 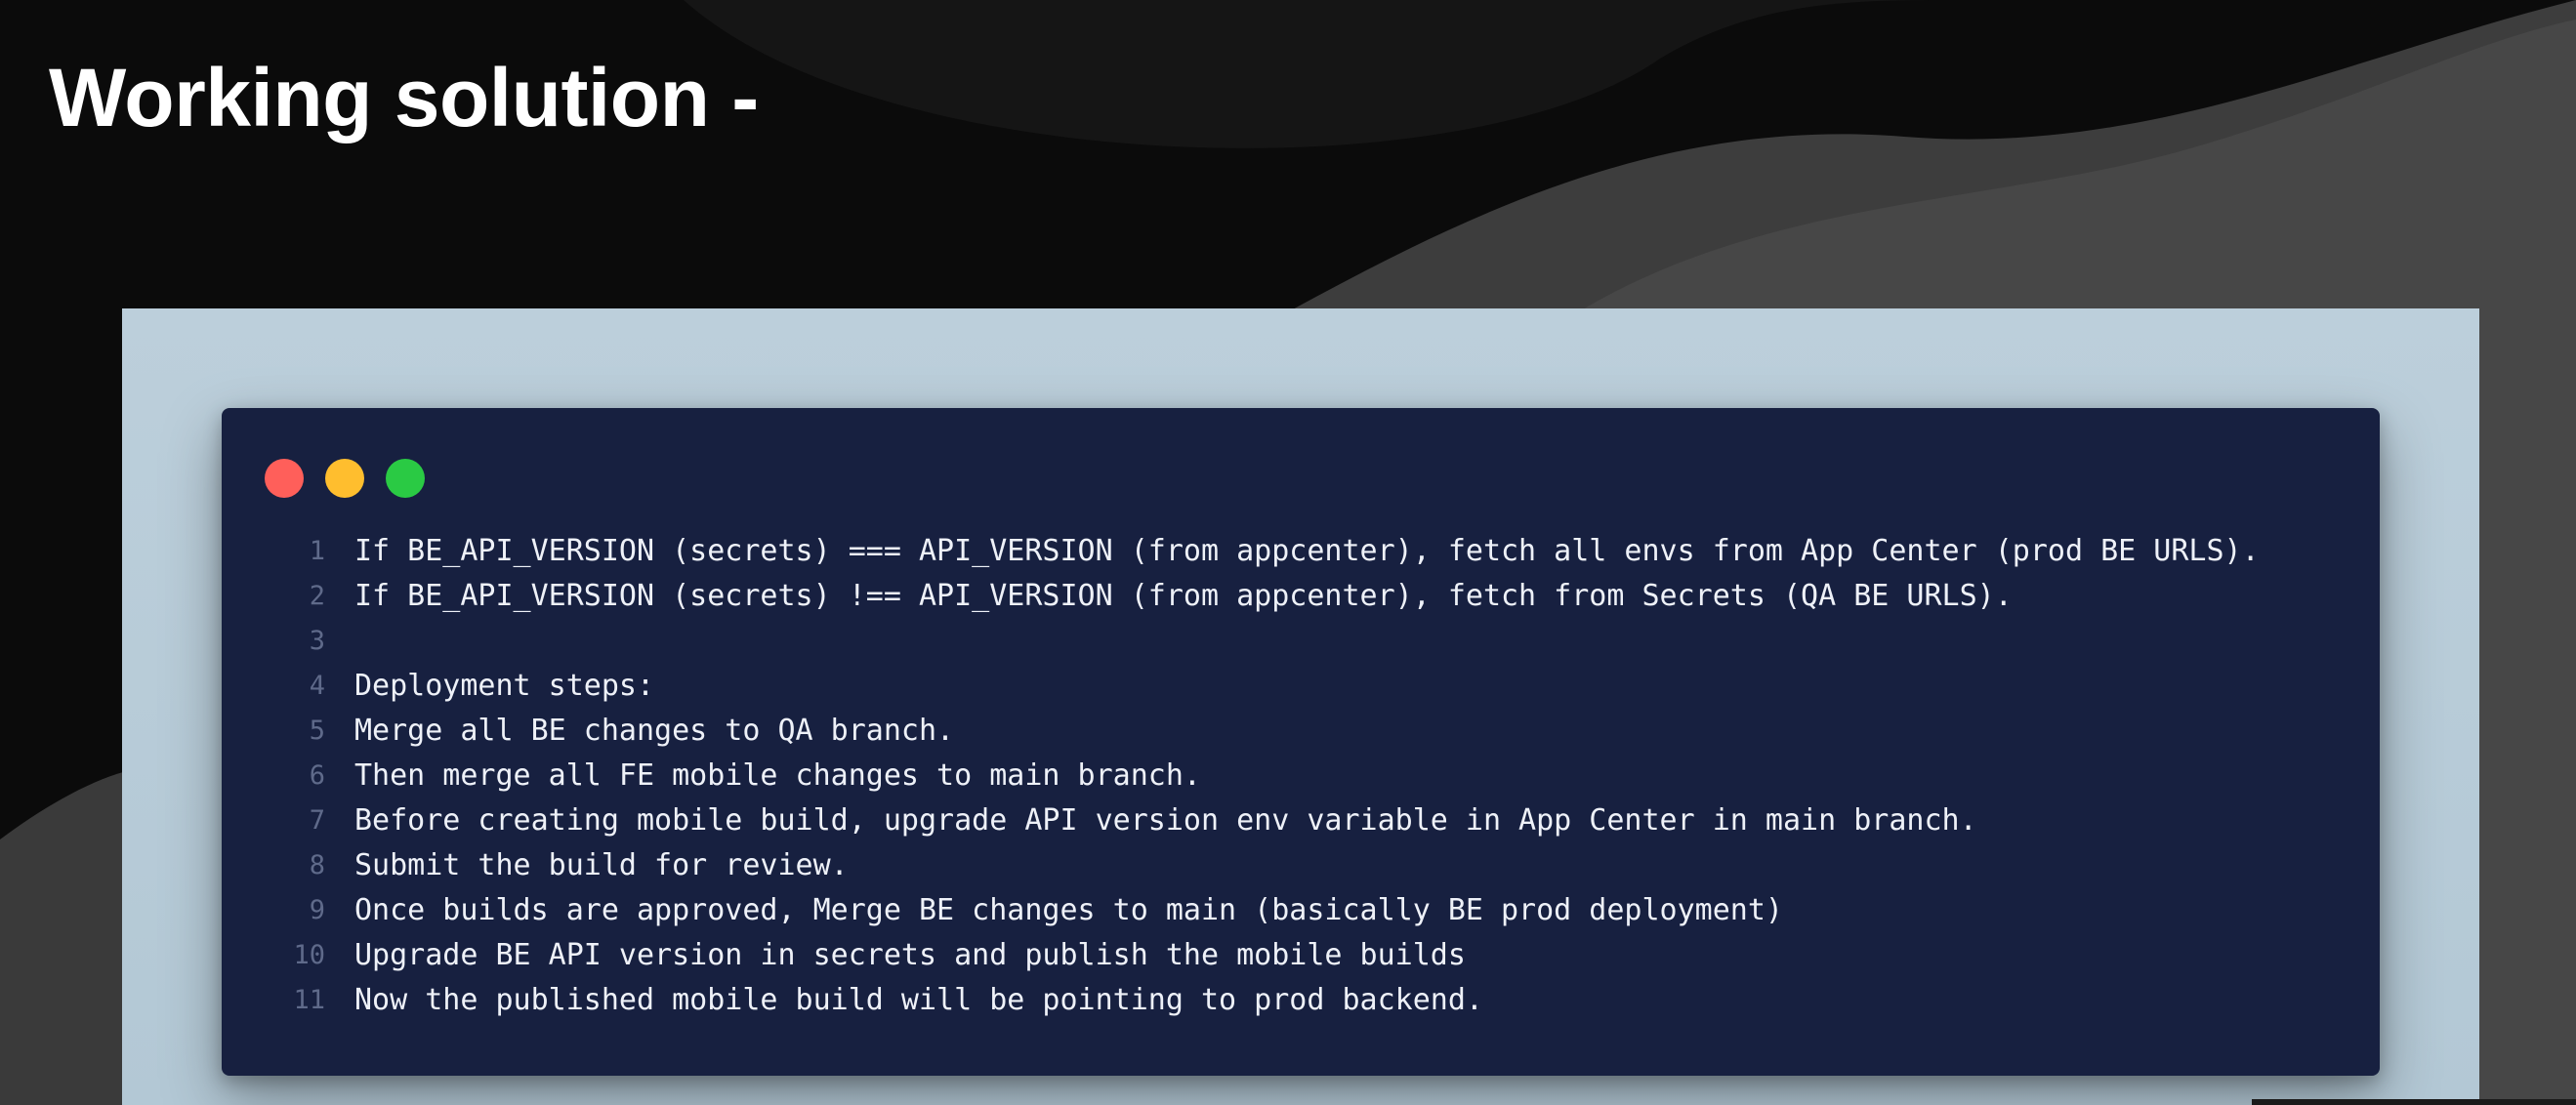 I want to click on line-number: 10, so click(x=309, y=955).